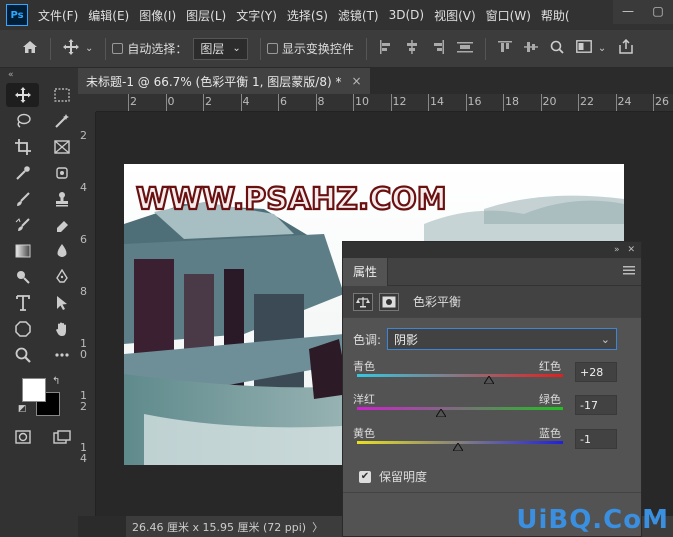 Image resolution: width=673 pixels, height=537 pixels. I want to click on dodge-tool-icon, so click(22, 277).